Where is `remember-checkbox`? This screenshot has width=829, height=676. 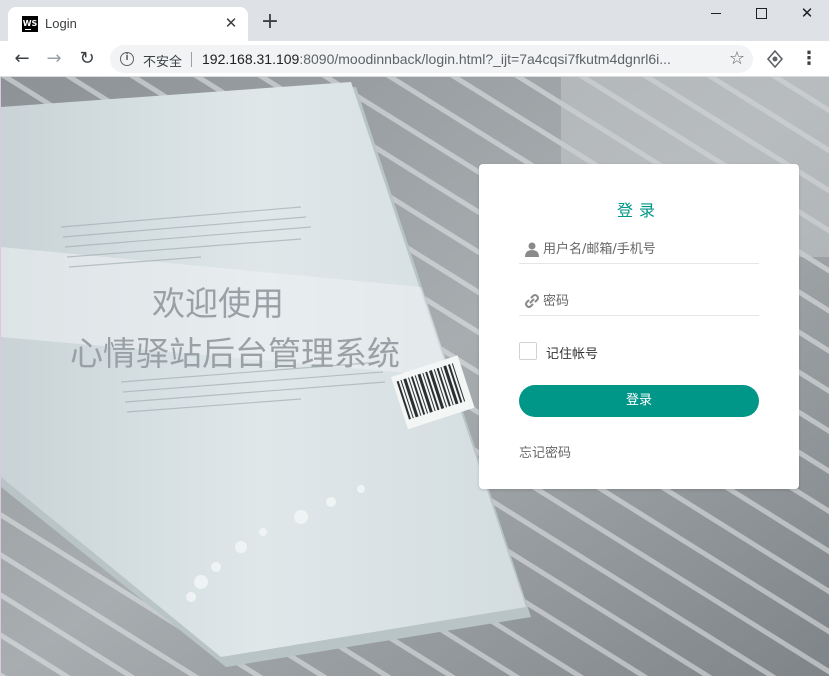
remember-checkbox is located at coordinates (528, 351).